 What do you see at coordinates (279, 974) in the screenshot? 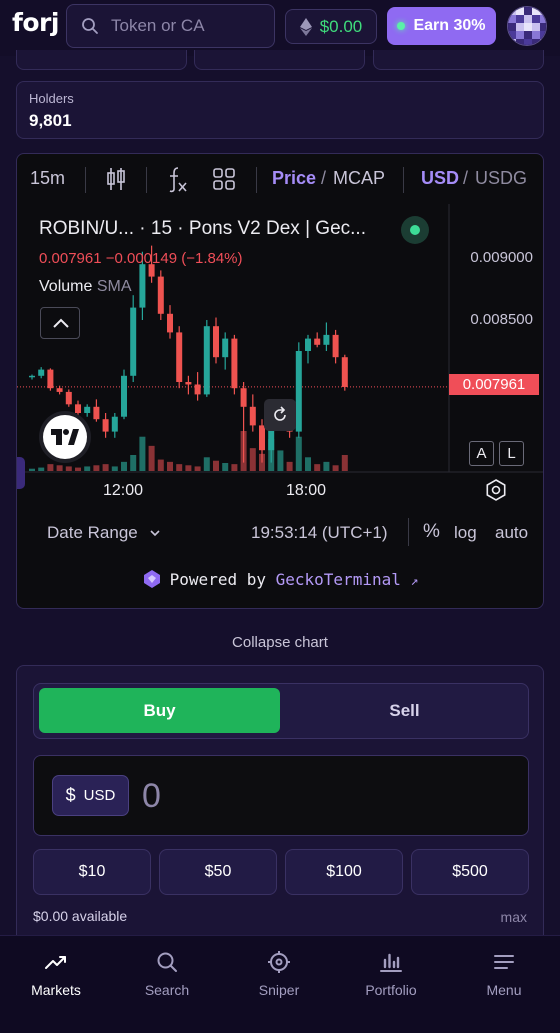
I see `nav-sniper: Sniper` at bounding box center [279, 974].